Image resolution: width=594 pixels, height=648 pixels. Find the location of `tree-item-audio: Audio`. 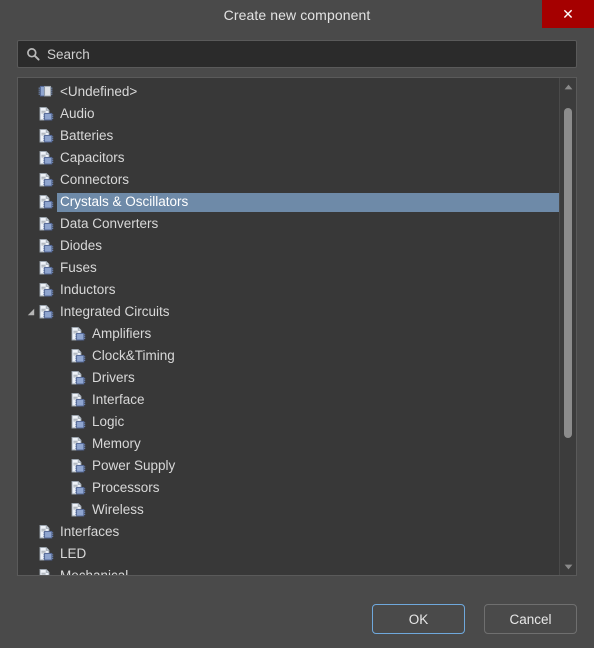

tree-item-audio: Audio is located at coordinates (288, 114).